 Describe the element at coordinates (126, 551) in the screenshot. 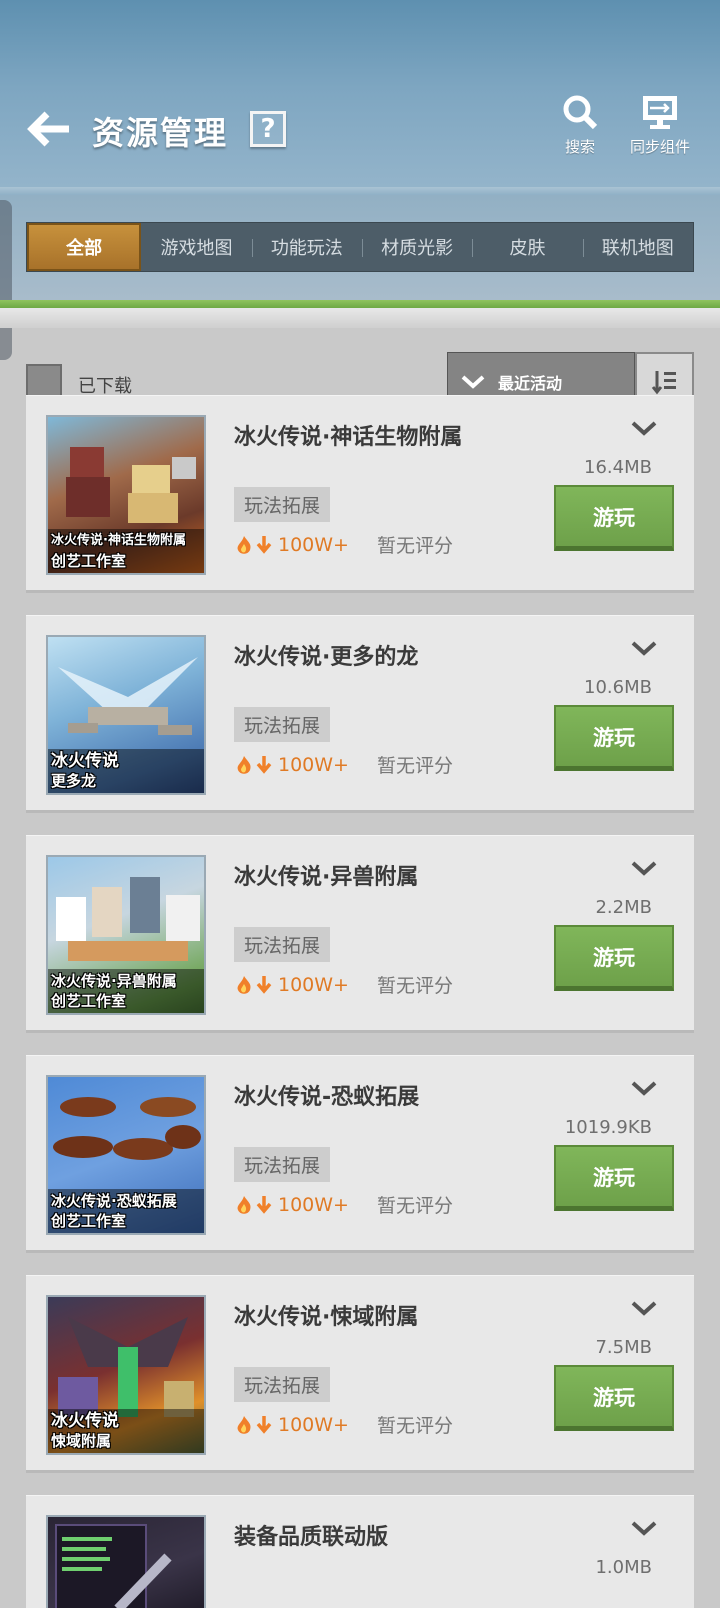

I see `thumbnail-caption: 冰火传说·神话生物附属 创艺工作室` at that location.